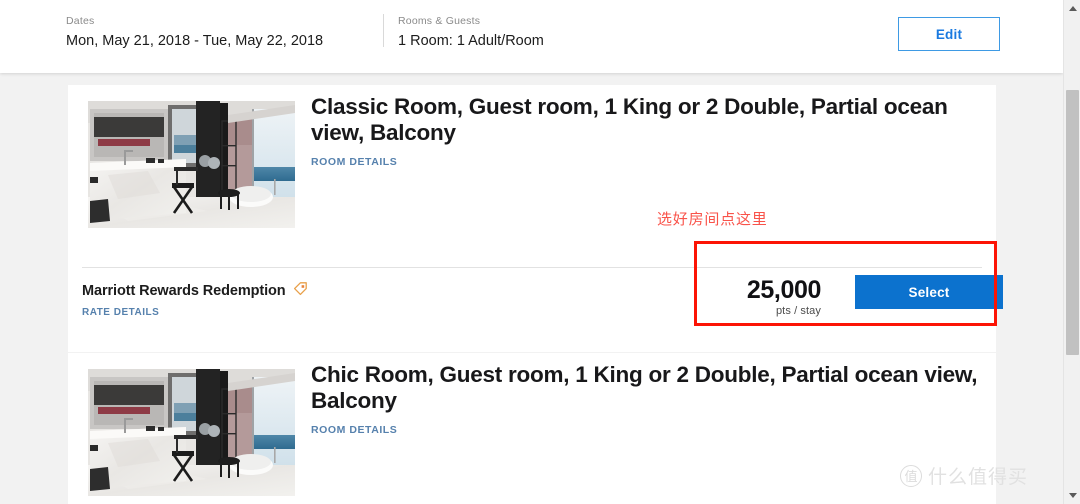 Image resolution: width=1080 pixels, height=504 pixels. What do you see at coordinates (184, 291) in the screenshot?
I see `rate-name: Marriott Rewards Redemption` at bounding box center [184, 291].